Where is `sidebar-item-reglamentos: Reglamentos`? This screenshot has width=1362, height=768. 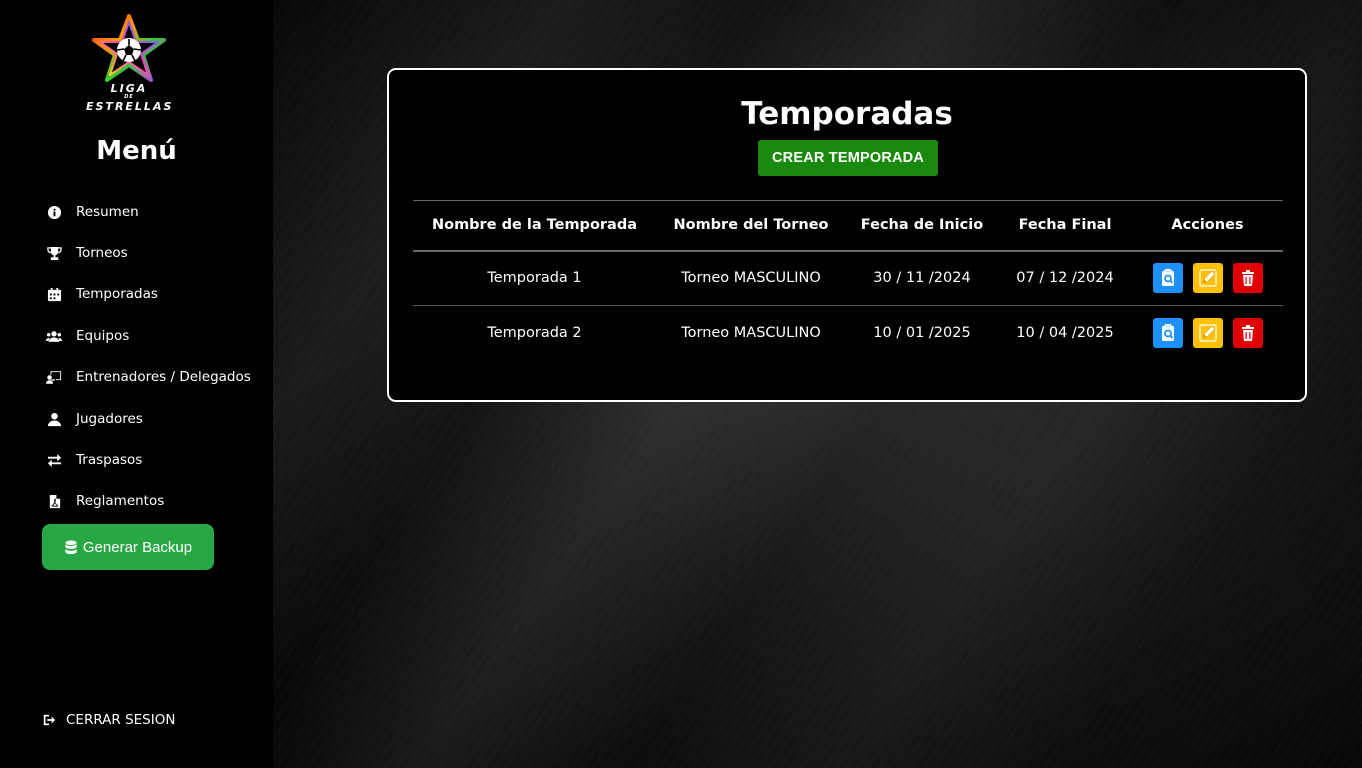
sidebar-item-reglamentos: Reglamentos is located at coordinates (105, 501).